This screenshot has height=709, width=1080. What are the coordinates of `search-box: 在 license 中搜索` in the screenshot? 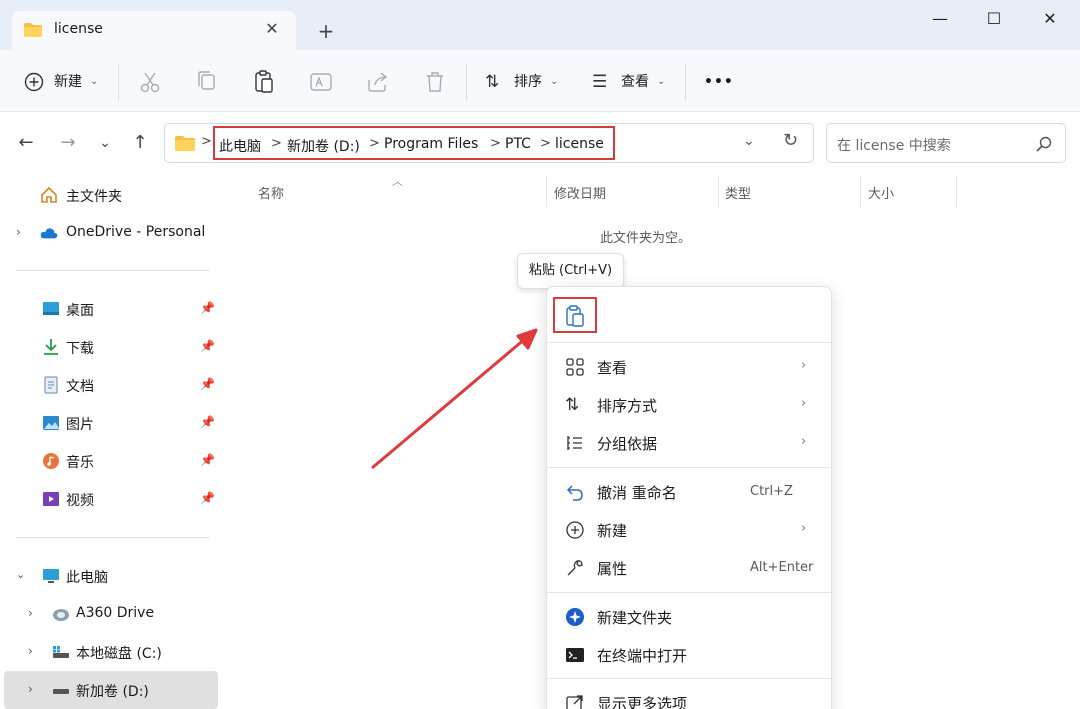 It's located at (946, 143).